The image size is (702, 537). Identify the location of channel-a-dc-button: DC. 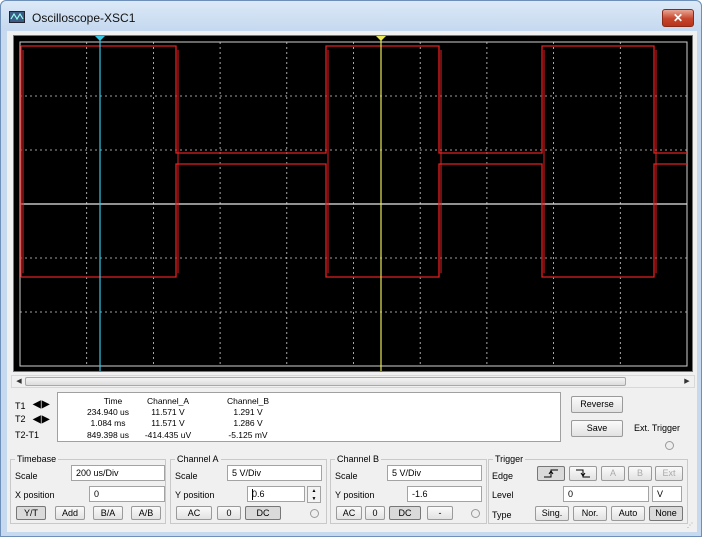
(263, 513).